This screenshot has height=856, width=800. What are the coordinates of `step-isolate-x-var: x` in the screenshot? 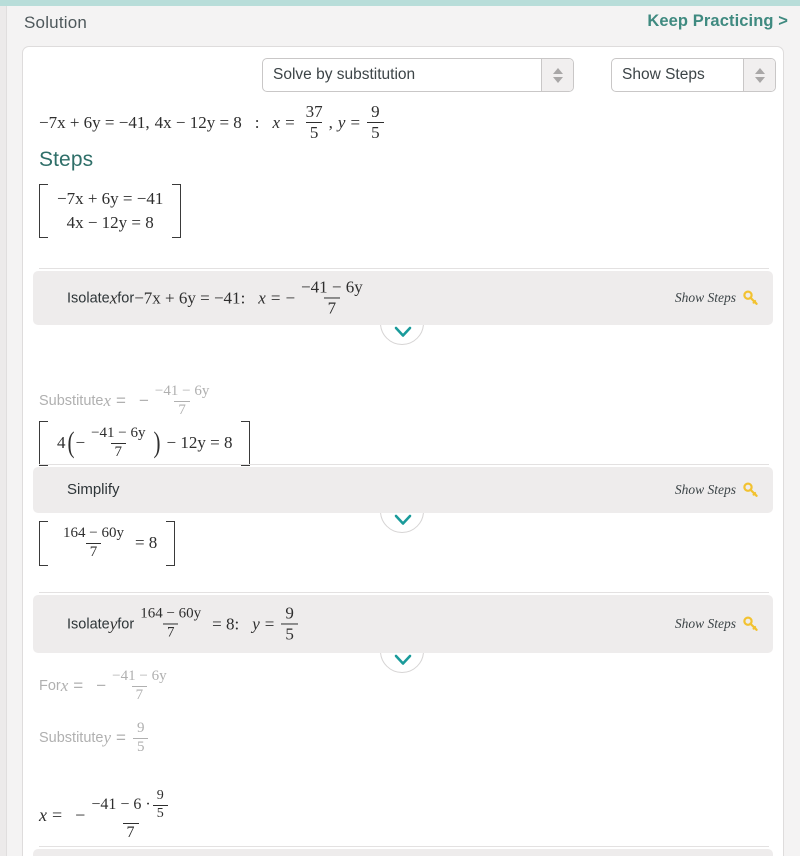 It's located at (113, 297).